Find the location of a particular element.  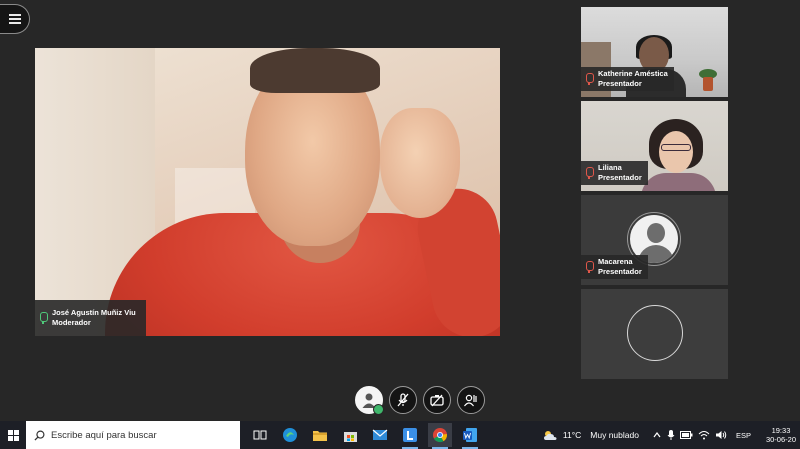

mic-off-icon is located at coordinates (403, 400).